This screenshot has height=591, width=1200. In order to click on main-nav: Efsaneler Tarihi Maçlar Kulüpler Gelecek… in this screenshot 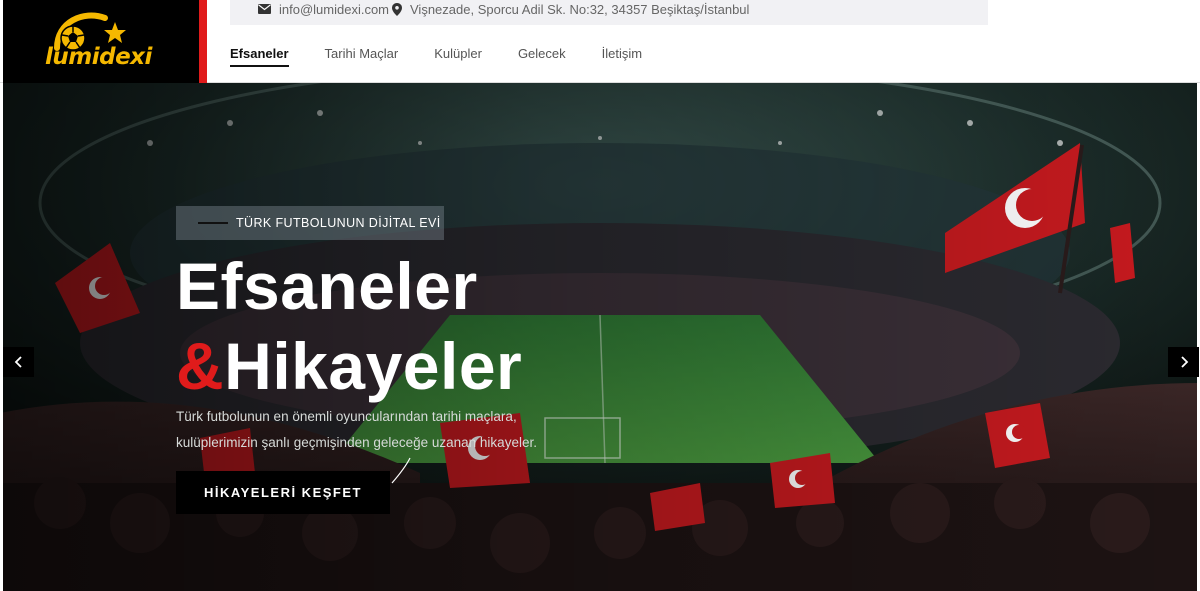, I will do `click(454, 56)`.